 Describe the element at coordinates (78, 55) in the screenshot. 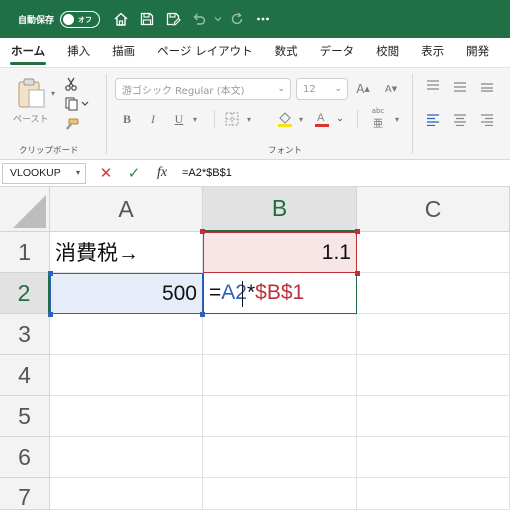

I see `tab-insert: 挿入` at that location.